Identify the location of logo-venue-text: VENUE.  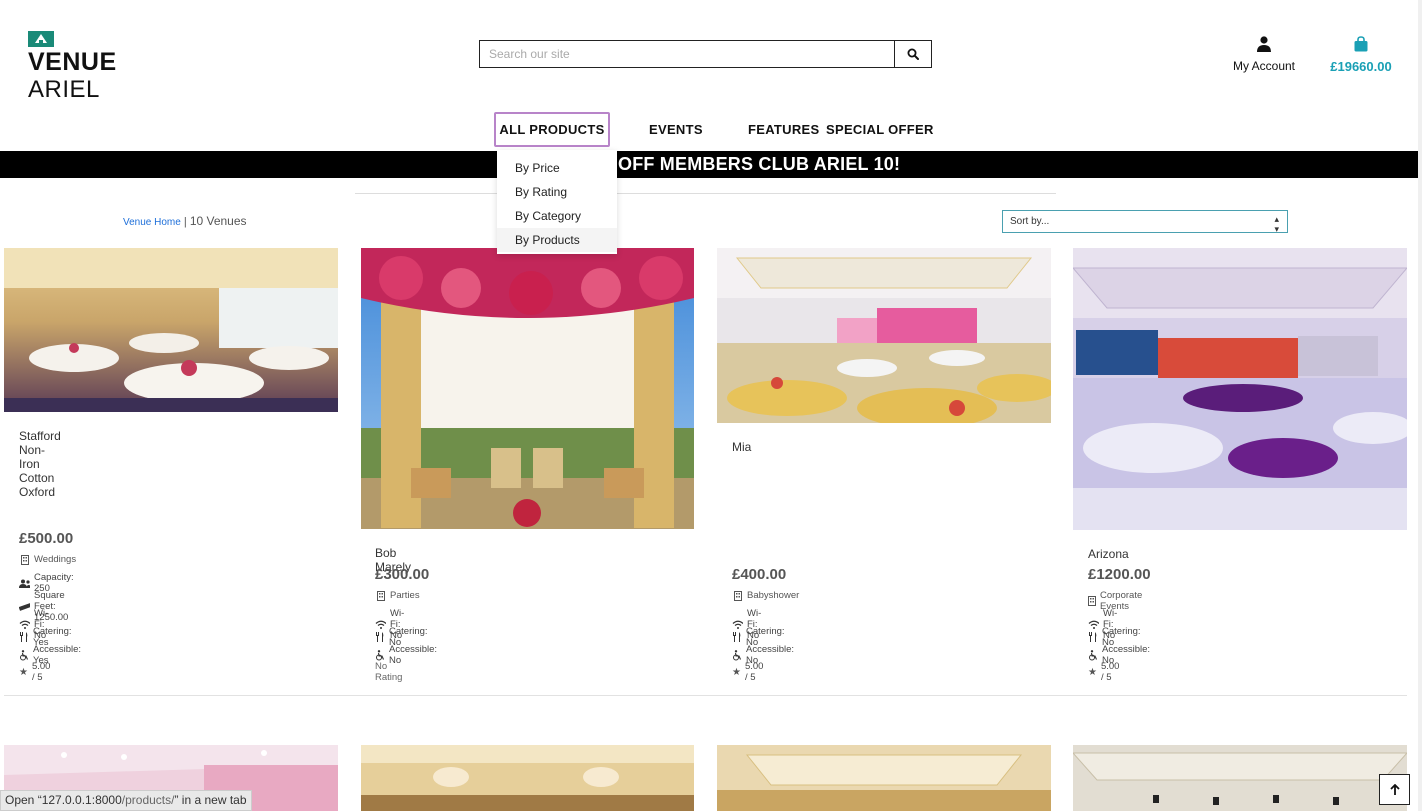
(72, 62).